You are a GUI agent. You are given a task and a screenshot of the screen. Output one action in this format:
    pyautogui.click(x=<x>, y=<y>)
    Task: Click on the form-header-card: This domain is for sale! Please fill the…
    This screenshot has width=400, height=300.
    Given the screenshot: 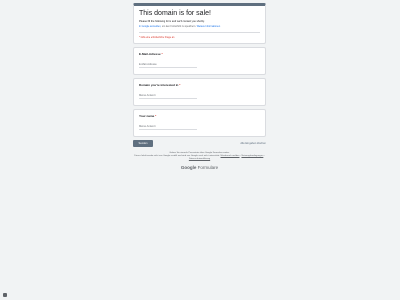 What is the action you would take?
    pyautogui.click(x=199, y=23)
    